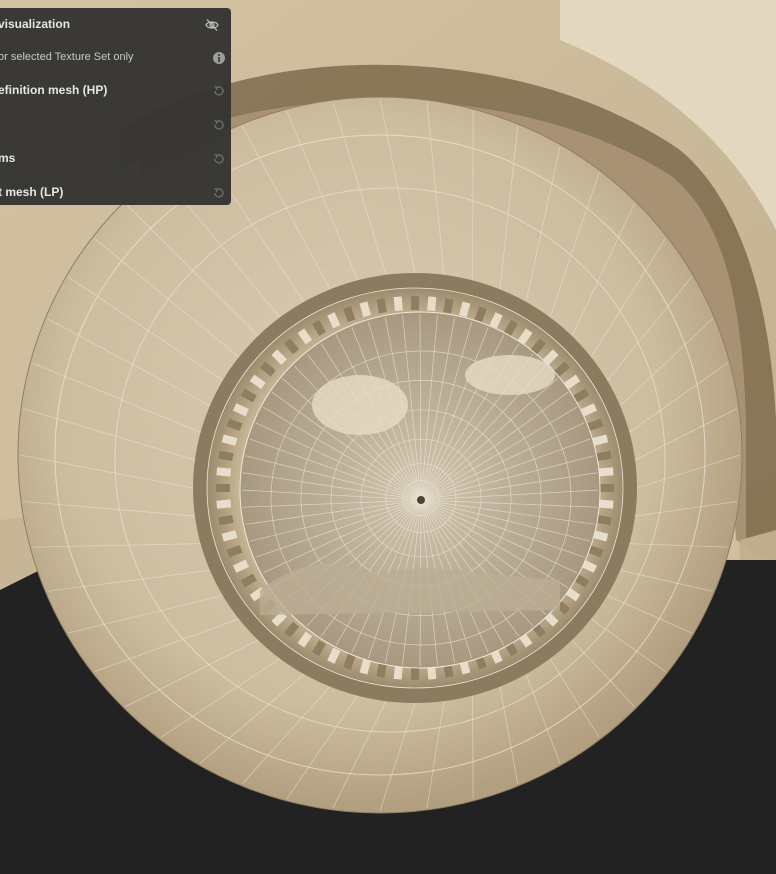  Describe the element at coordinates (115, 193) in the screenshot. I see `row-low-poly-mesh: t mesh (LP)` at that location.